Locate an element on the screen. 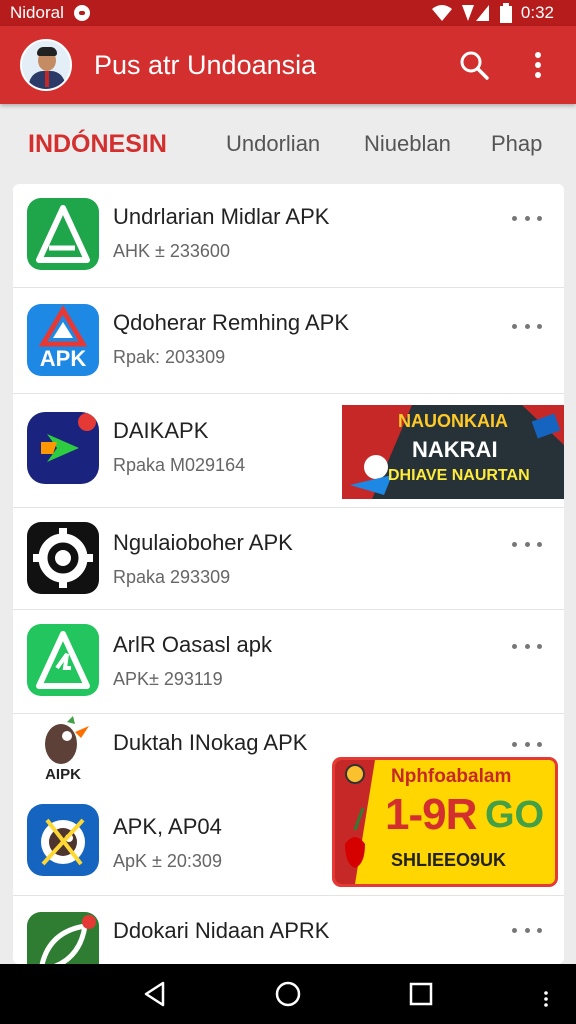  tab-undorlian: Undorlian is located at coordinates (273, 144).